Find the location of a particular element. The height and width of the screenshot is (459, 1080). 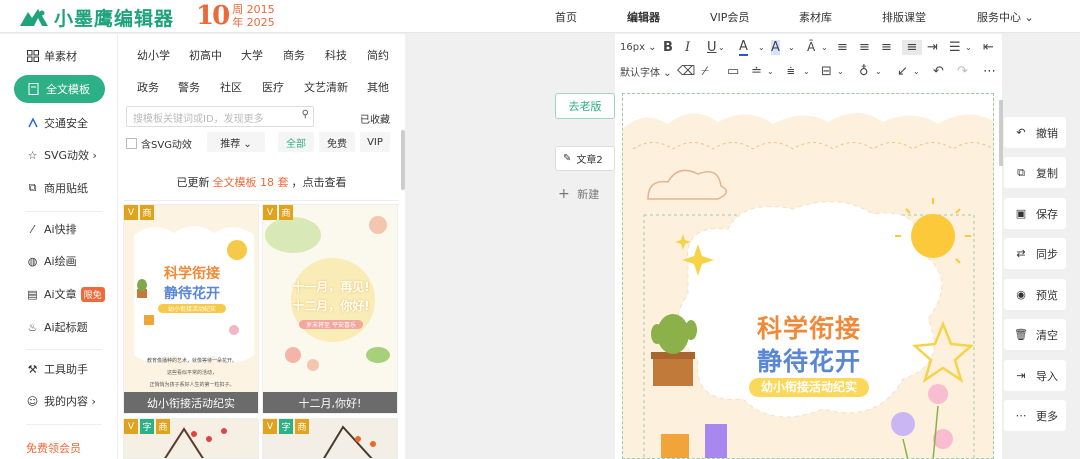

document-tab: ✎ 文章2 is located at coordinates (585, 158).